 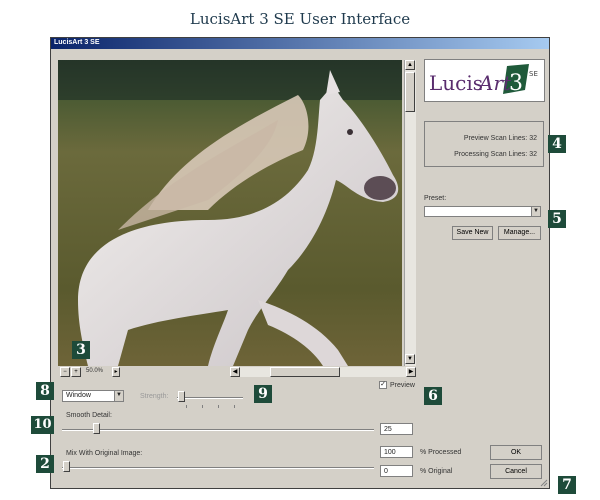 What do you see at coordinates (300, 43) in the screenshot?
I see `window-titlebar: LucisArt 3 SE` at bounding box center [300, 43].